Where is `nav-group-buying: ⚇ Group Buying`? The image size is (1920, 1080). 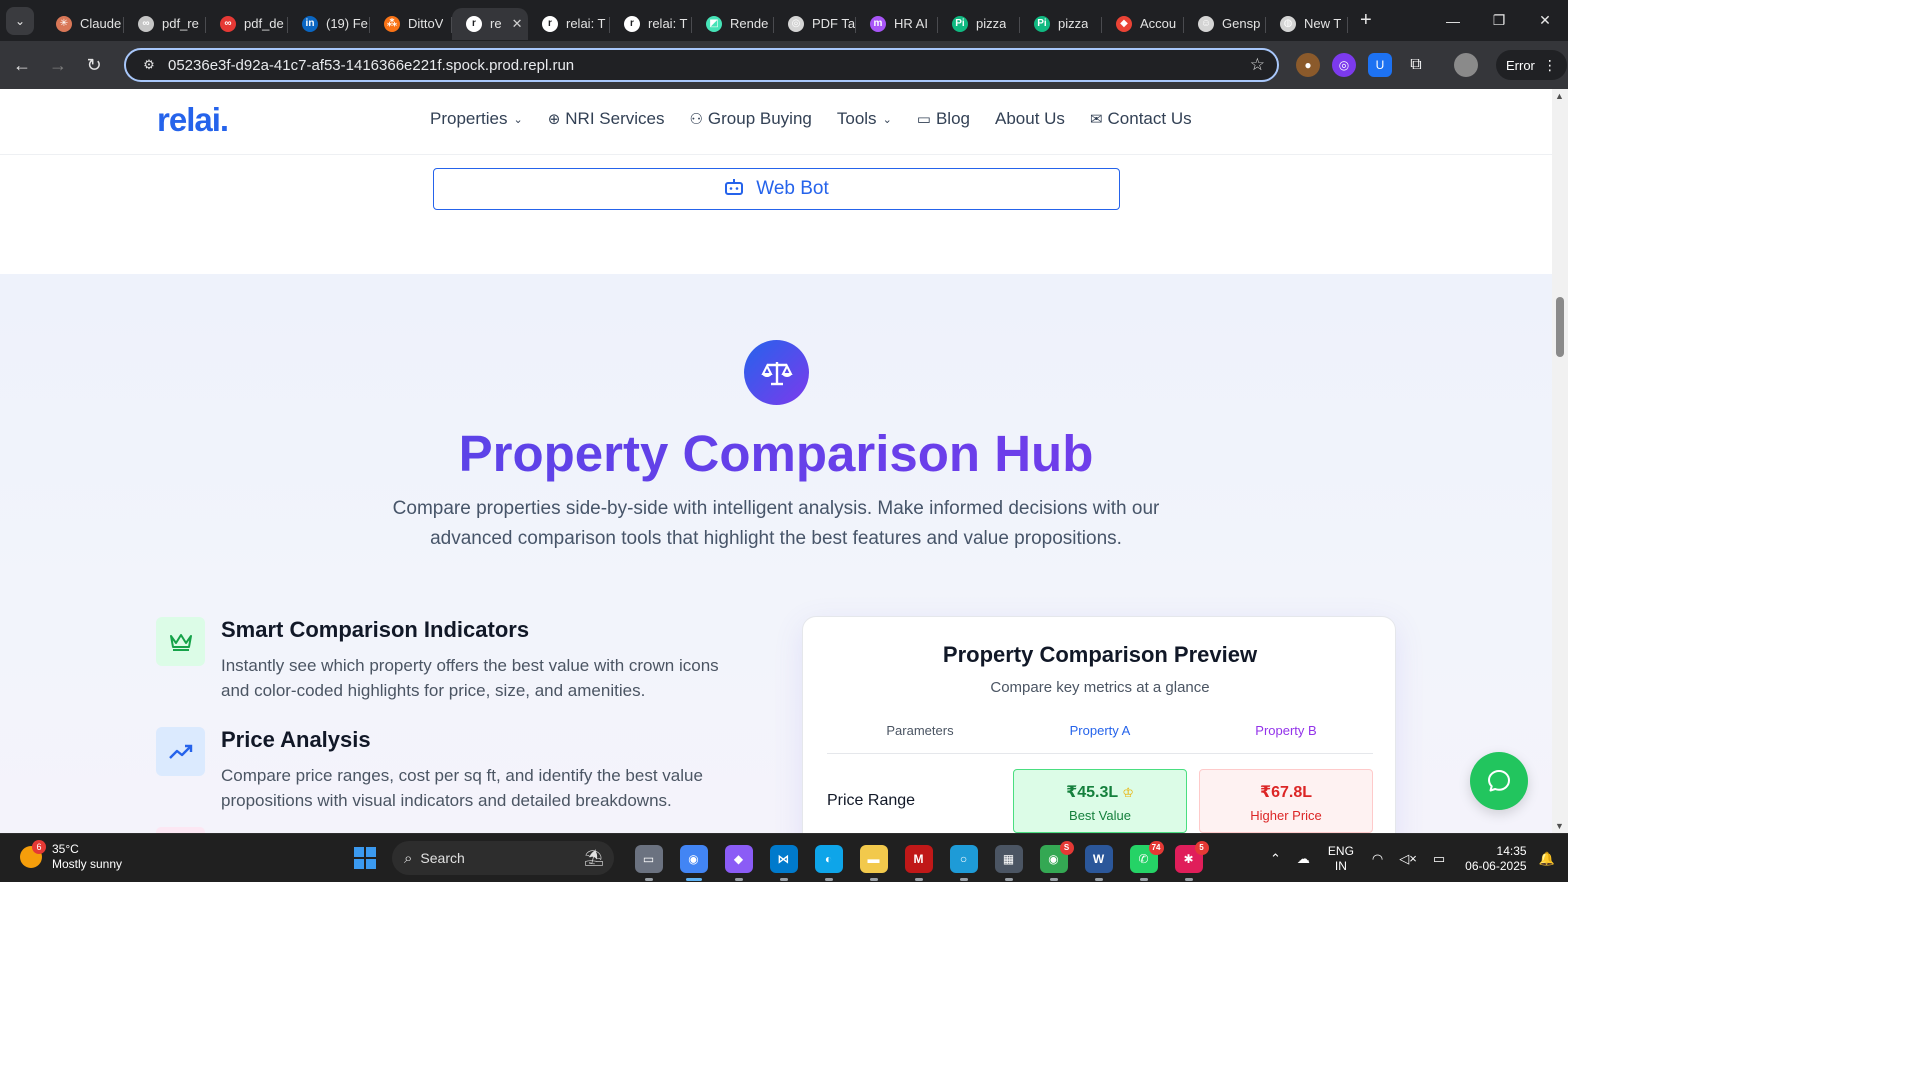 nav-group-buying: ⚇ Group Buying is located at coordinates (750, 119).